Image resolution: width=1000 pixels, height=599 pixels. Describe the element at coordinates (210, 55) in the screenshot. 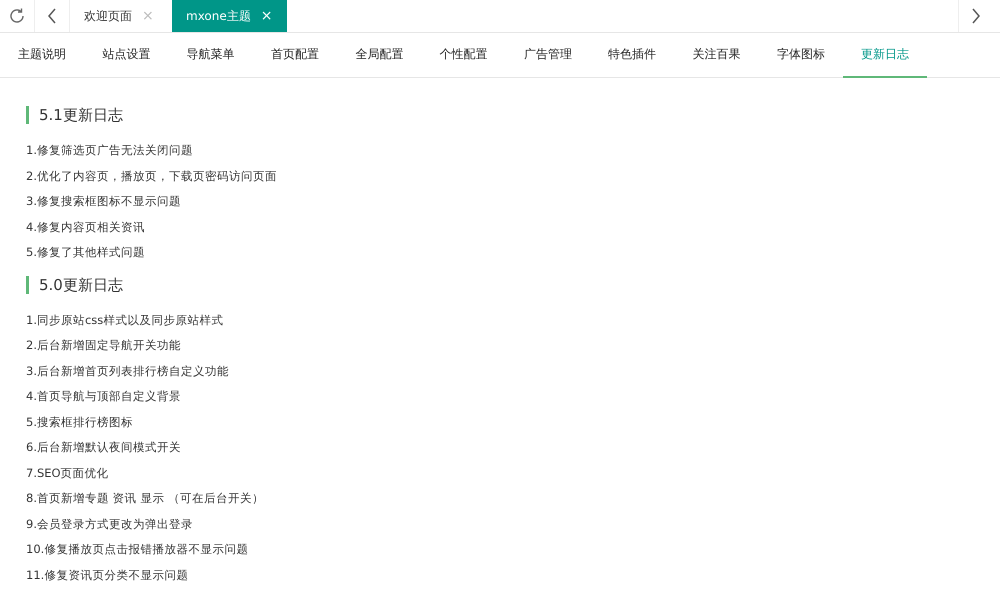

I see `settings-tab: 导航菜单` at that location.